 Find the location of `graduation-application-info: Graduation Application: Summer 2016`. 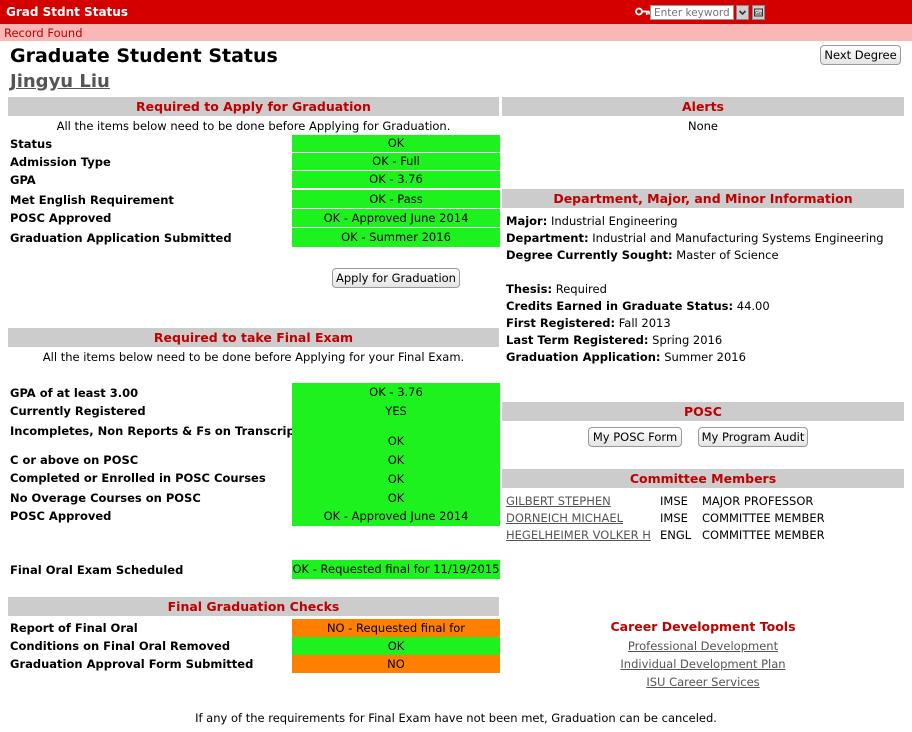

graduation-application-info: Graduation Application: Summer 2016 is located at coordinates (626, 357).